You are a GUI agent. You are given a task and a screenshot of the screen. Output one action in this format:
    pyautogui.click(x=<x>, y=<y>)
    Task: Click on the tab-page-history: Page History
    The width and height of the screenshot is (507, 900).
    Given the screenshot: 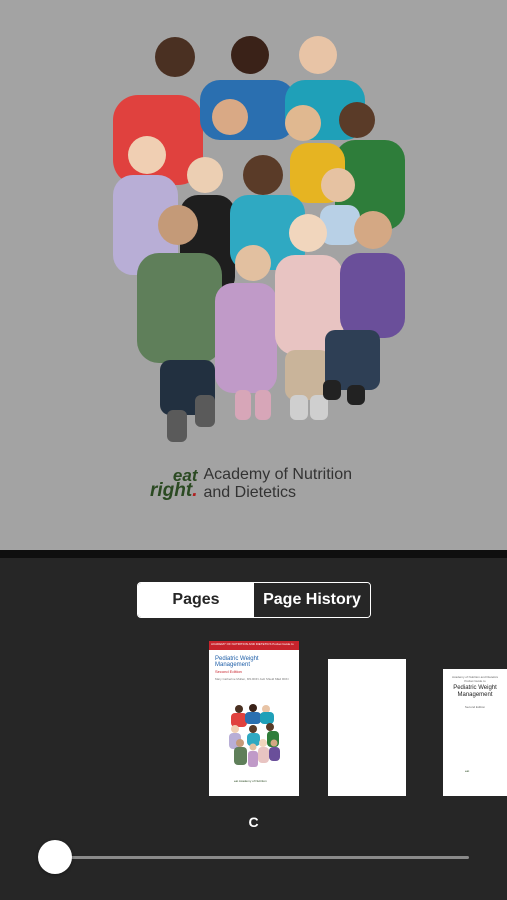 What is the action you would take?
    pyautogui.click(x=312, y=600)
    